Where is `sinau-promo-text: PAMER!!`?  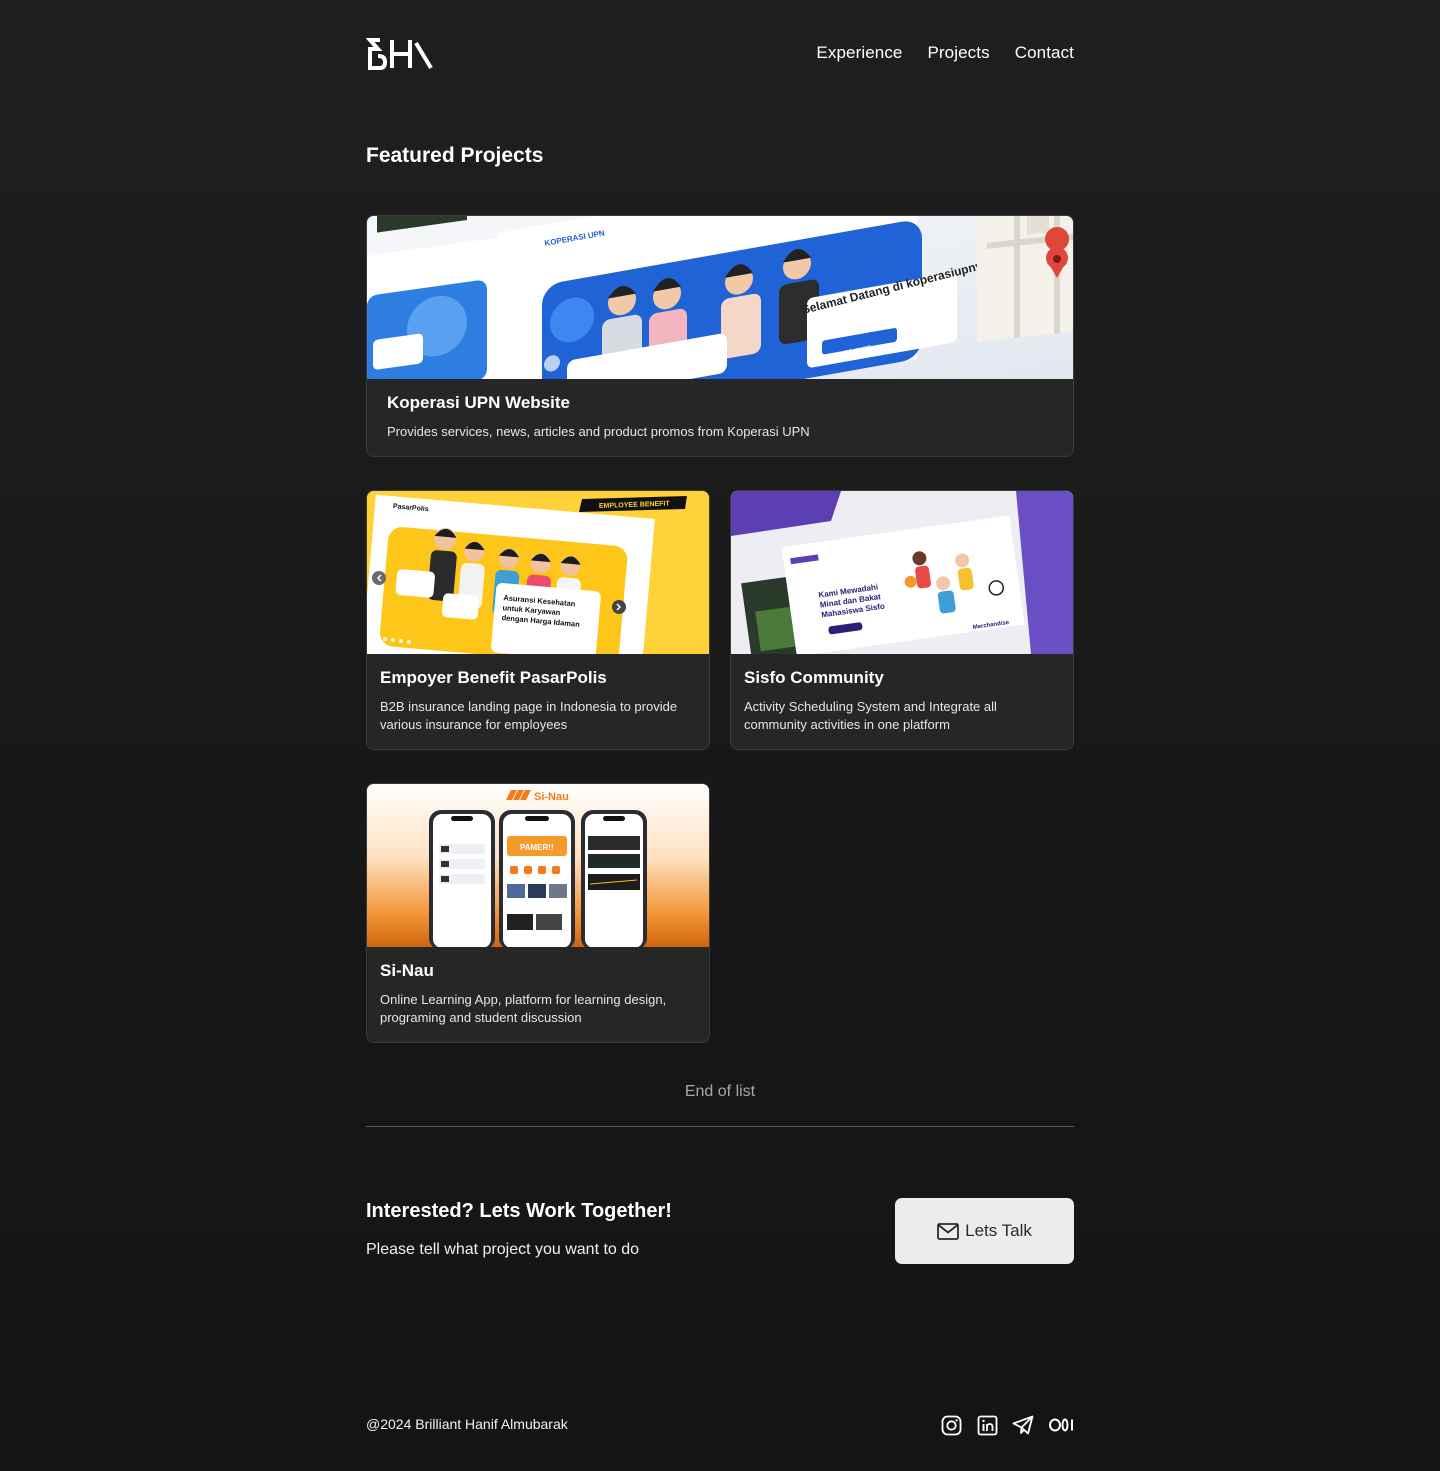 sinau-promo-text: PAMER!! is located at coordinates (537, 847).